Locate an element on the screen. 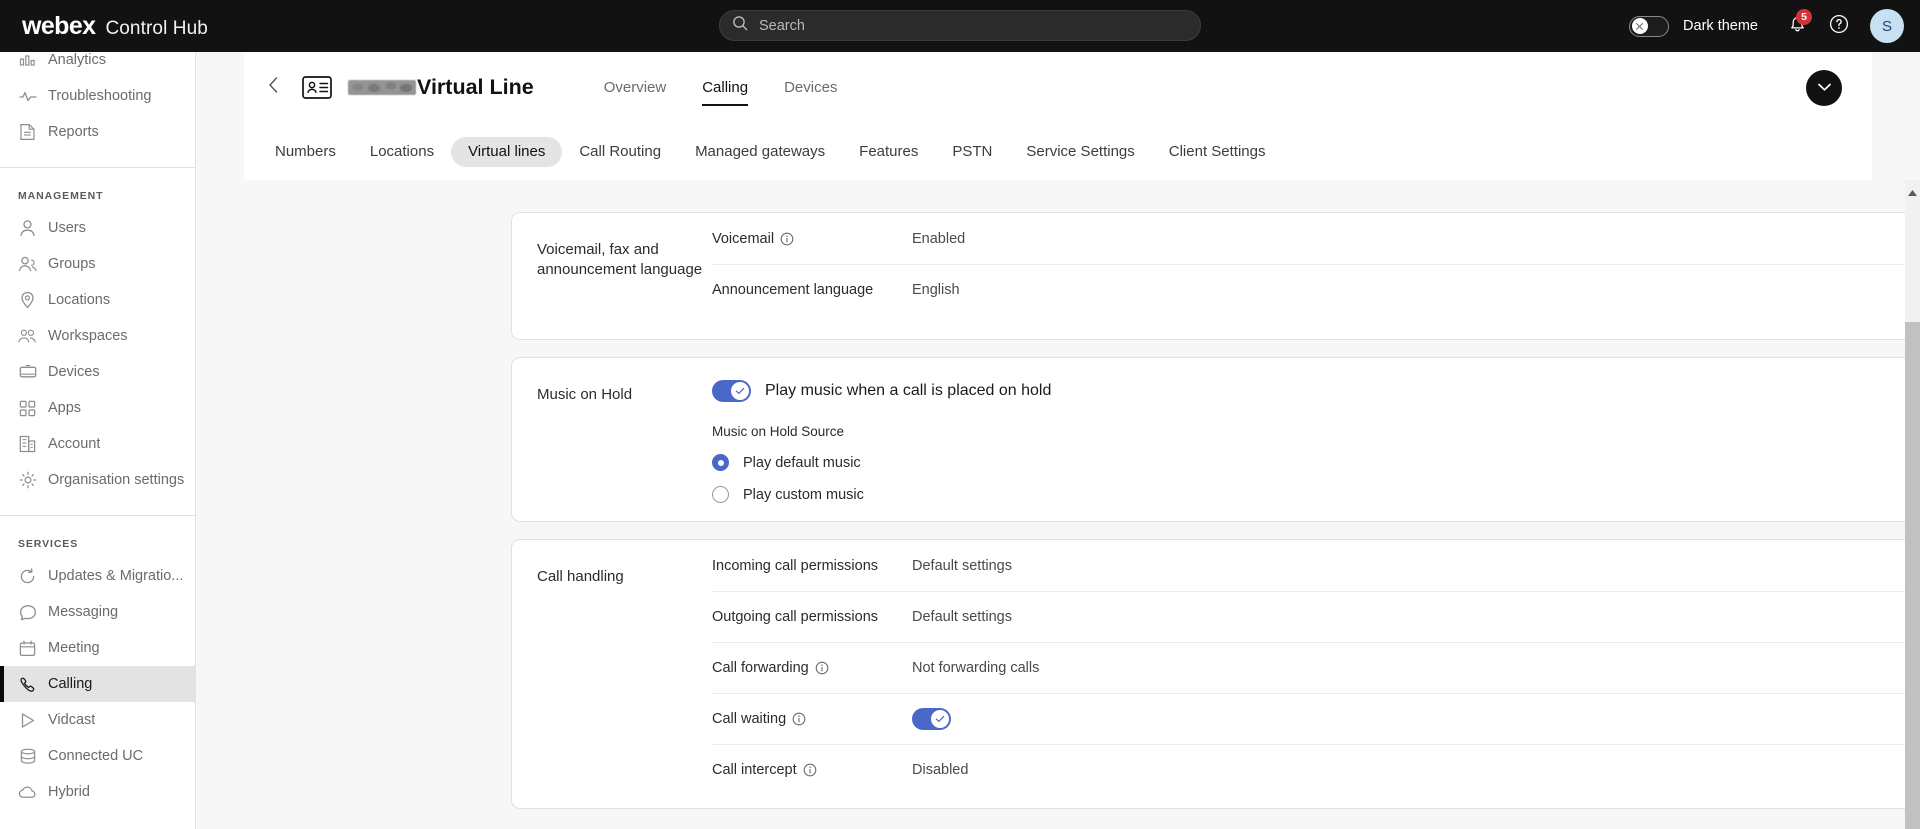  back-button is located at coordinates (273, 88).